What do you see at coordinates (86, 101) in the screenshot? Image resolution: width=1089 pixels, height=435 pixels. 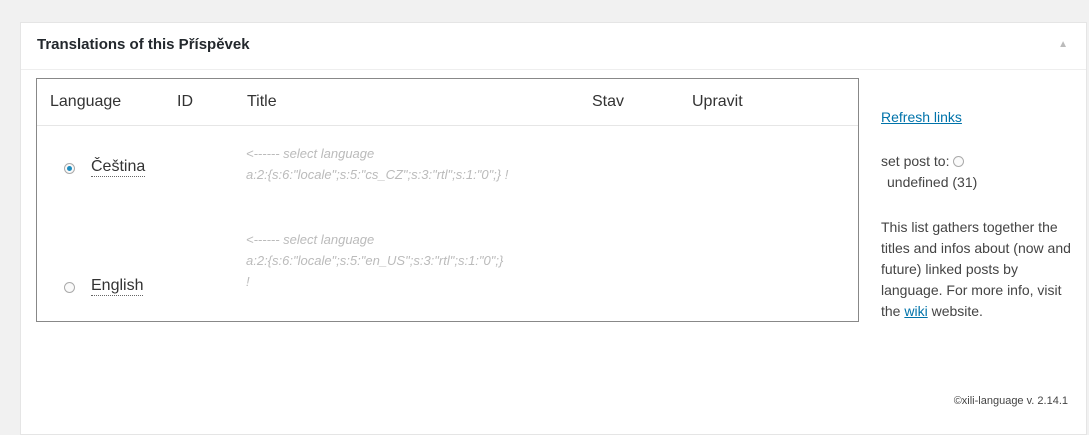 I see `column-header-language: Language` at bounding box center [86, 101].